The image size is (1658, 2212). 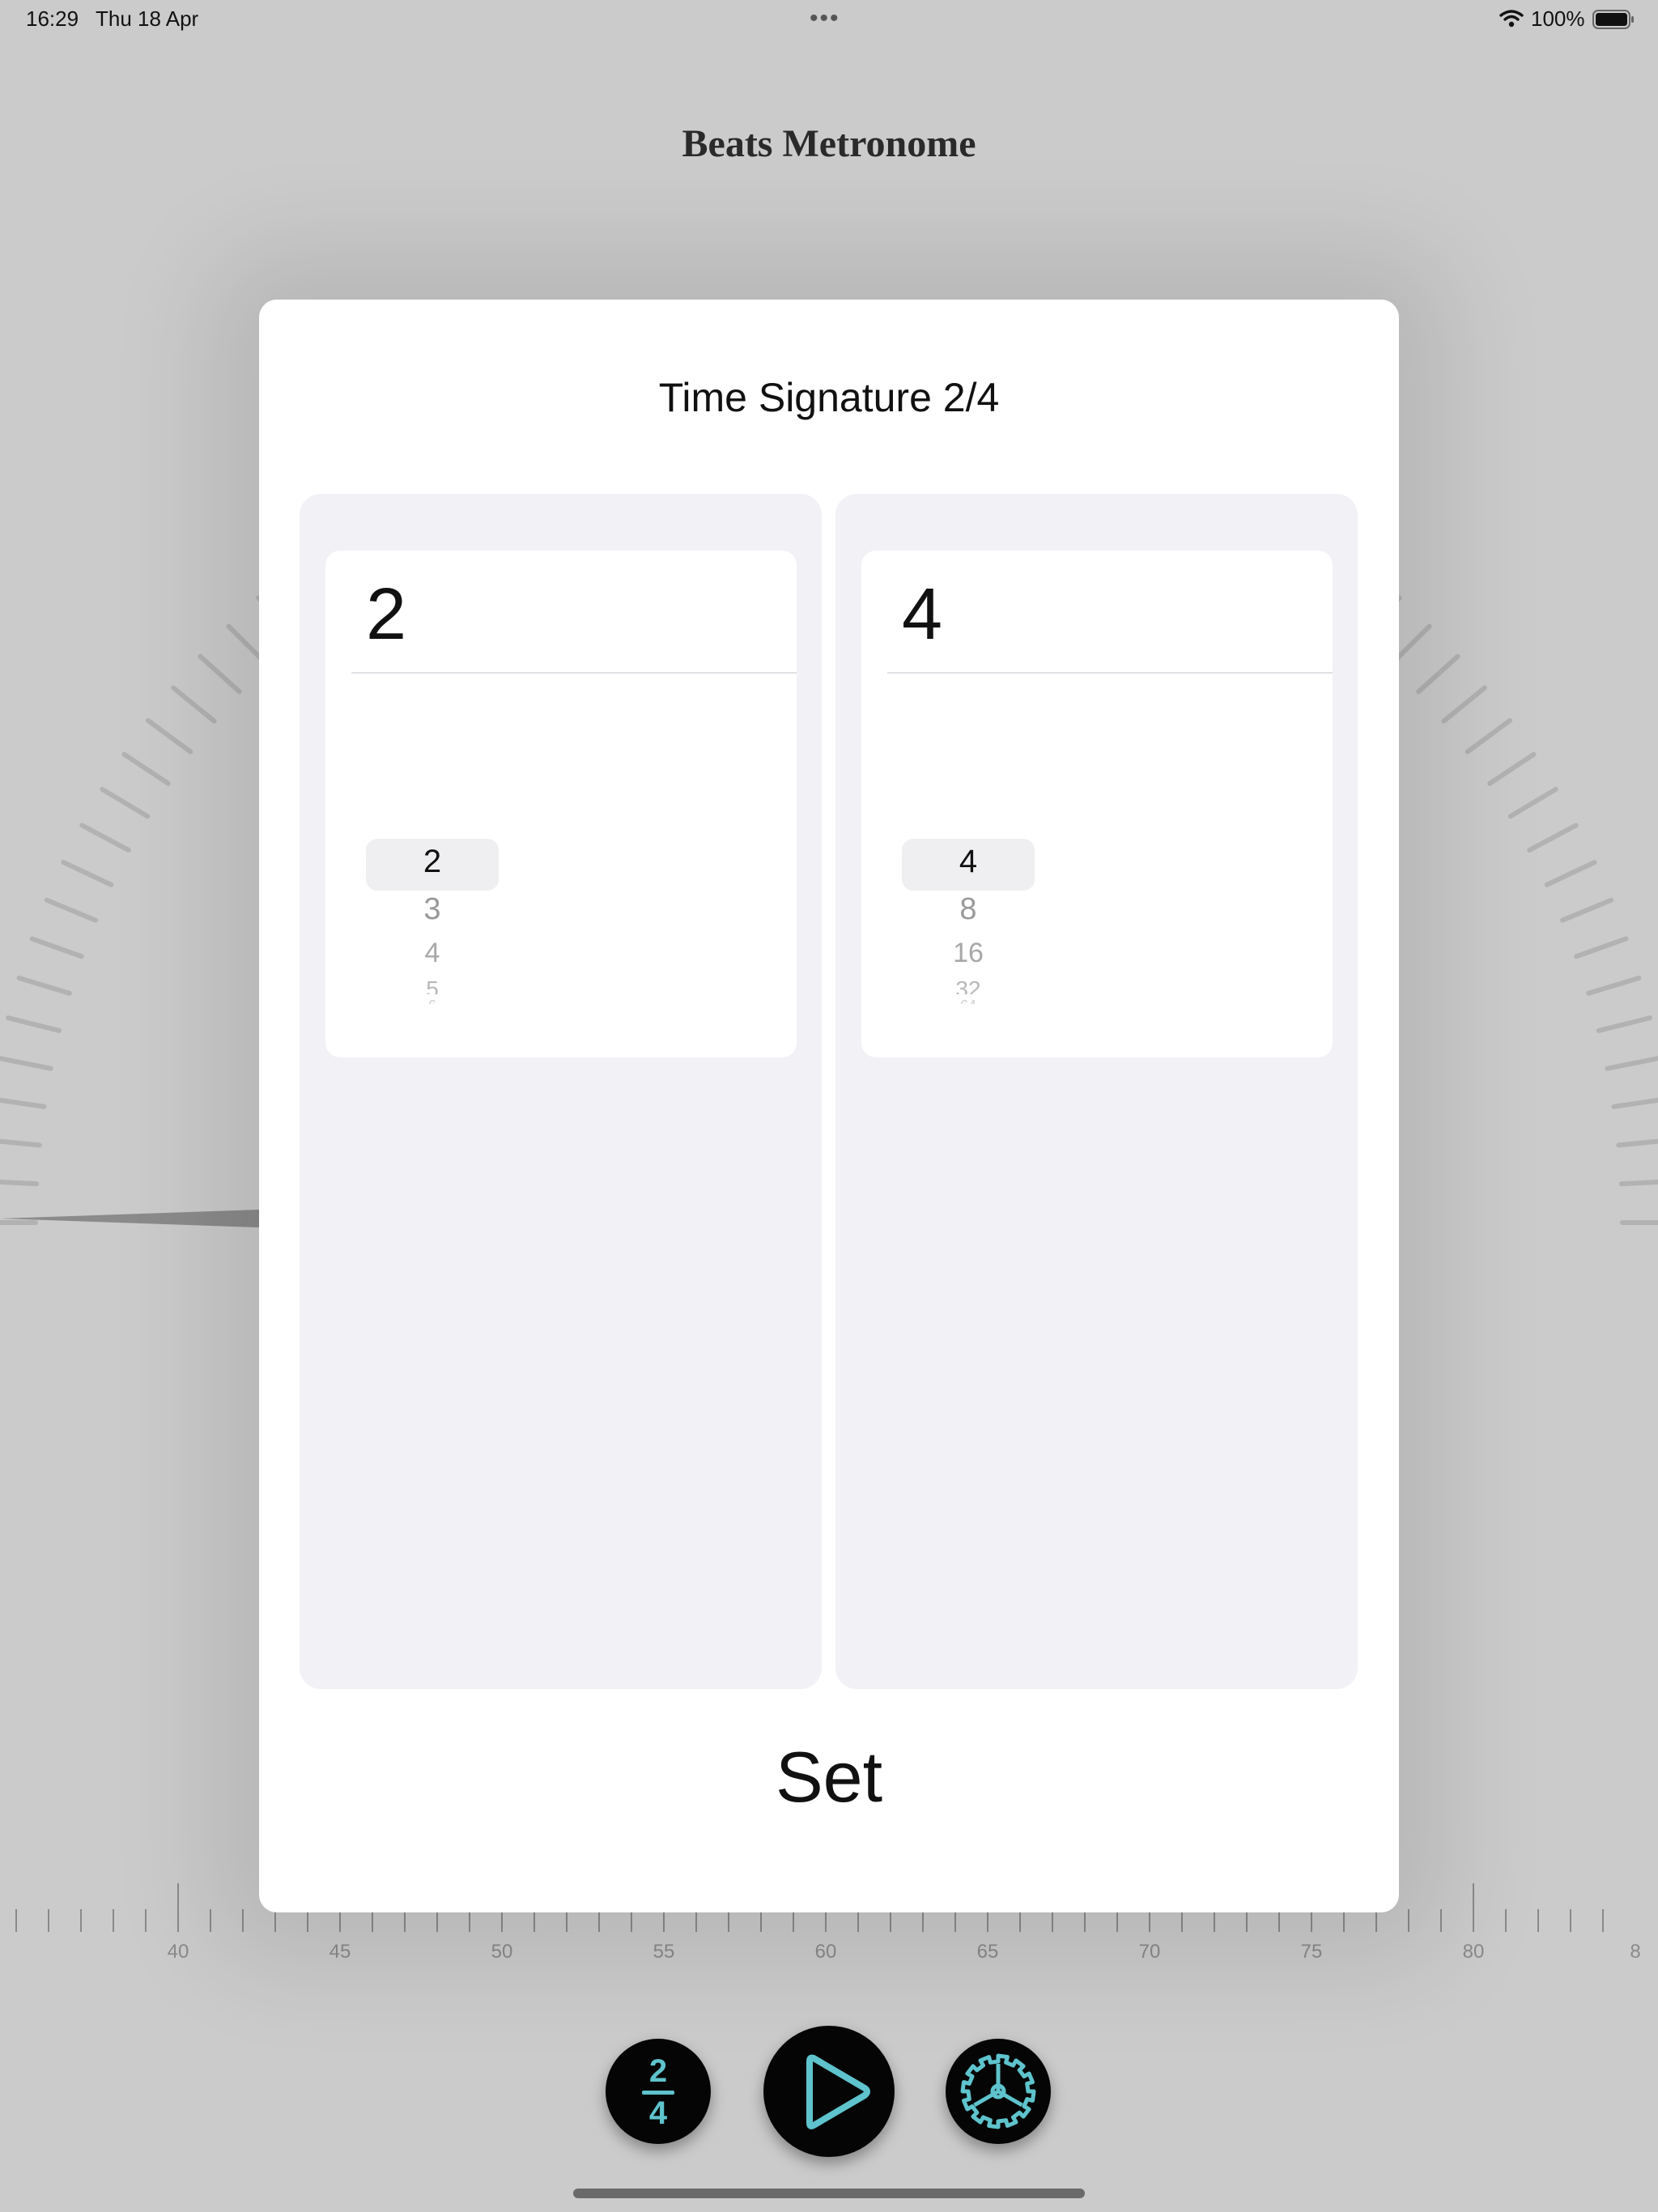 I want to click on multitasking-dots: •••, so click(x=825, y=19).